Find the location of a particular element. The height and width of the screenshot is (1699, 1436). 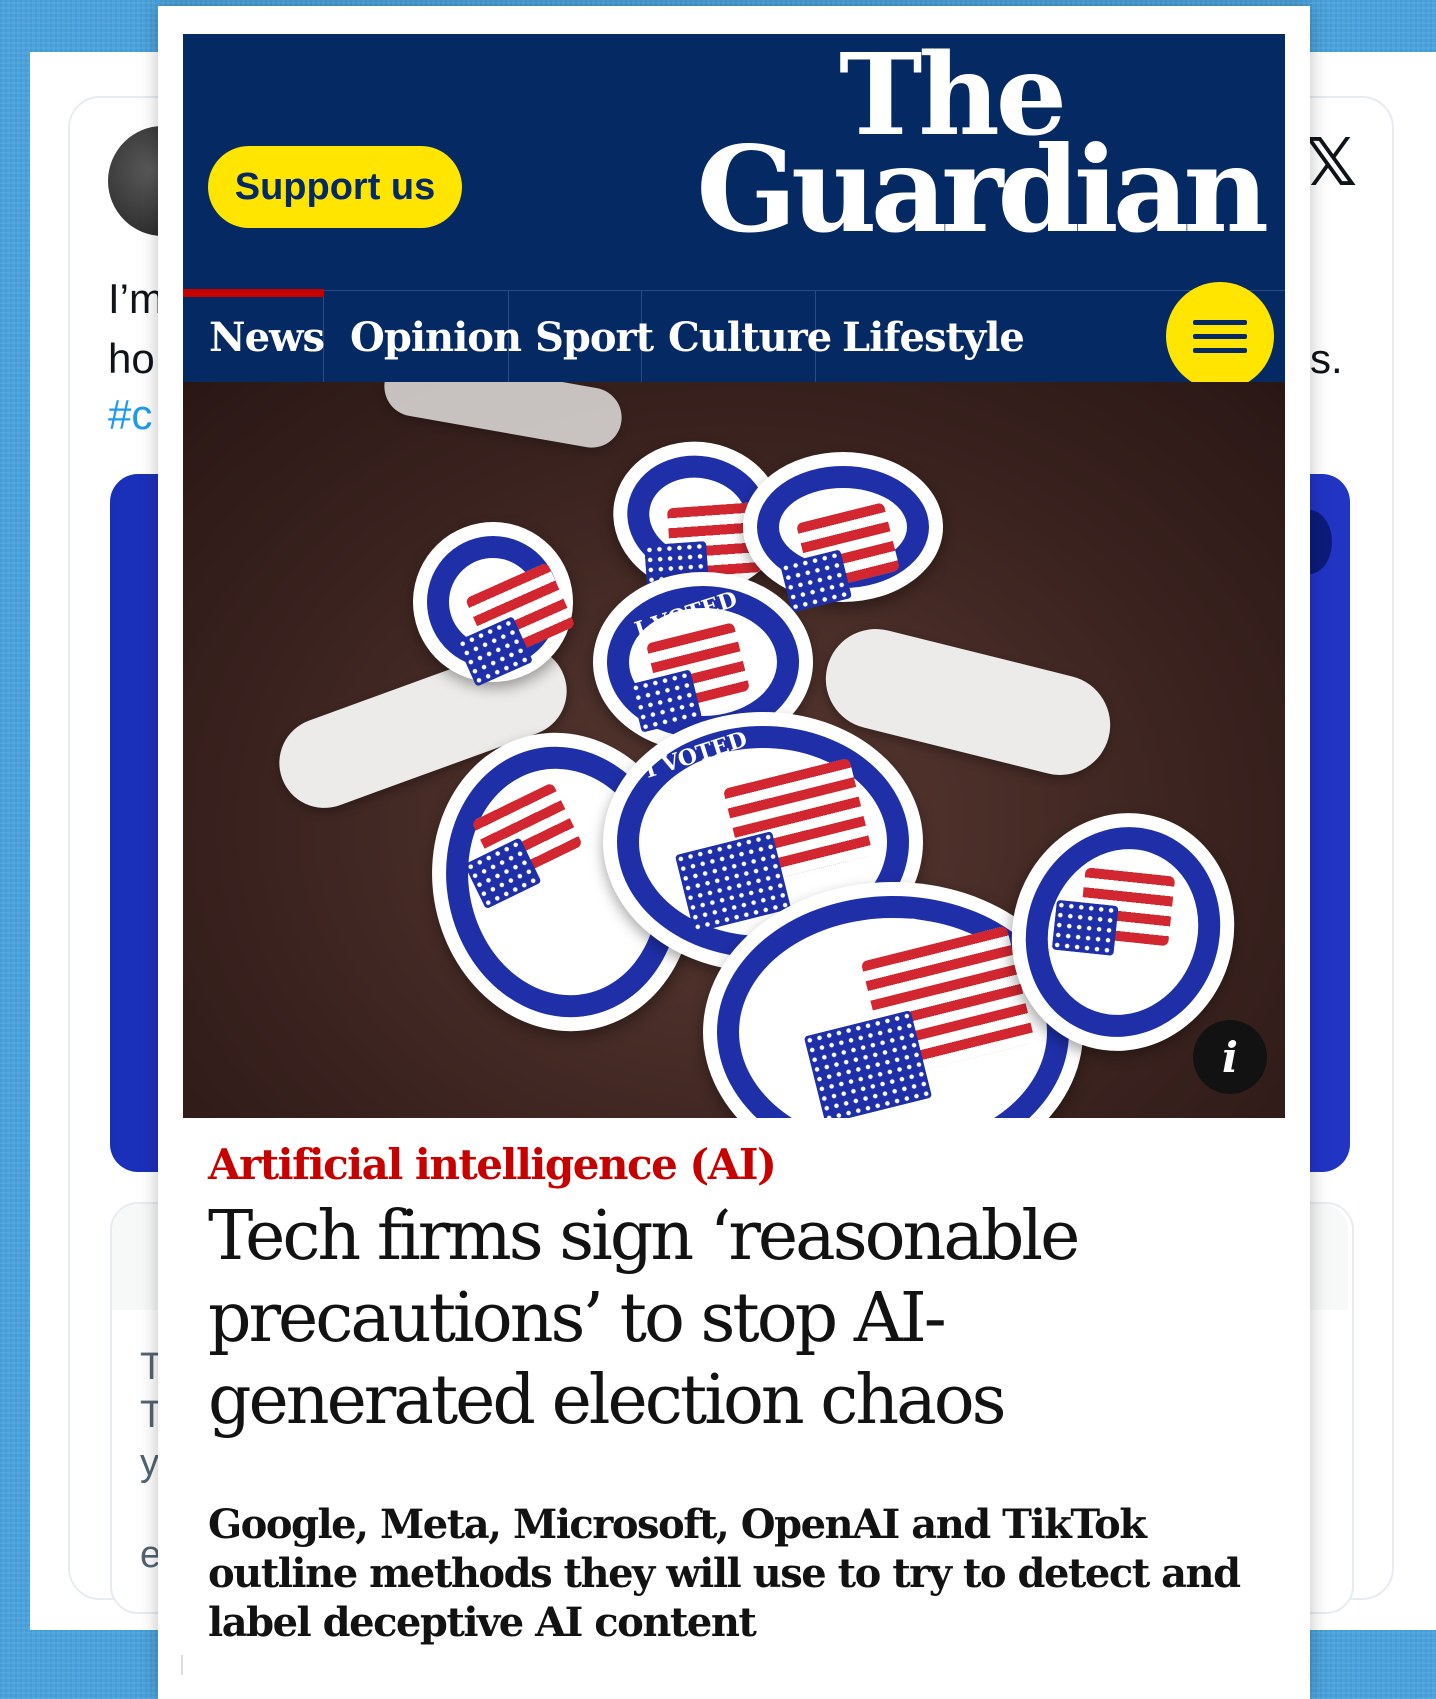

x-logo-icon: 𝕏 is located at coordinates (1330, 162).